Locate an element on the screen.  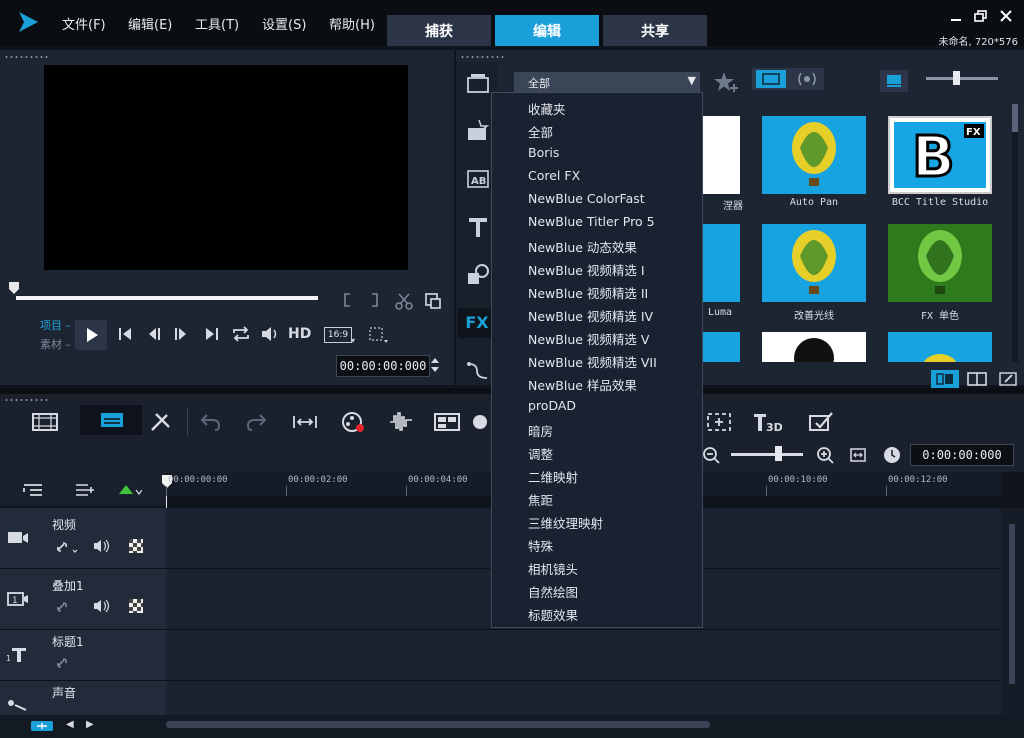
previous-frame-button is located at coordinates (155, 334).